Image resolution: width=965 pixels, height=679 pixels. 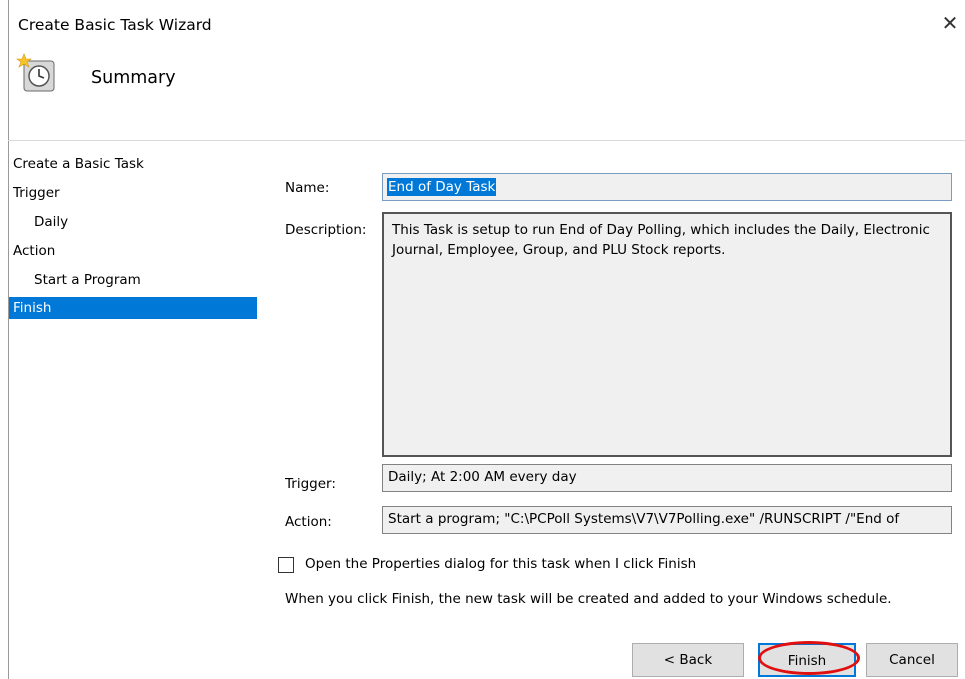 What do you see at coordinates (286, 565) in the screenshot?
I see `open-properties-checkbox` at bounding box center [286, 565].